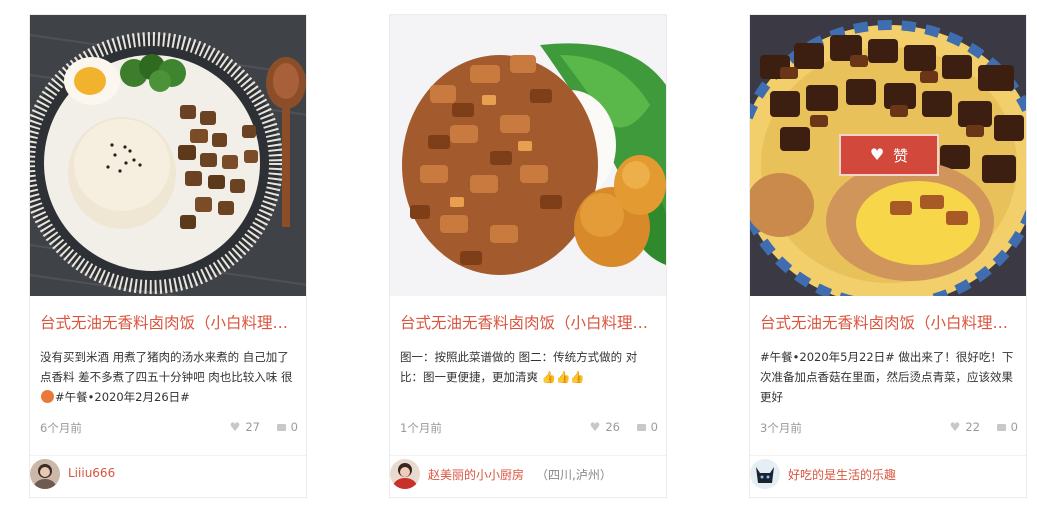 The width and height of the screenshot is (1037, 506). What do you see at coordinates (781, 428) in the screenshot?
I see `post-time: 3个月前` at bounding box center [781, 428].